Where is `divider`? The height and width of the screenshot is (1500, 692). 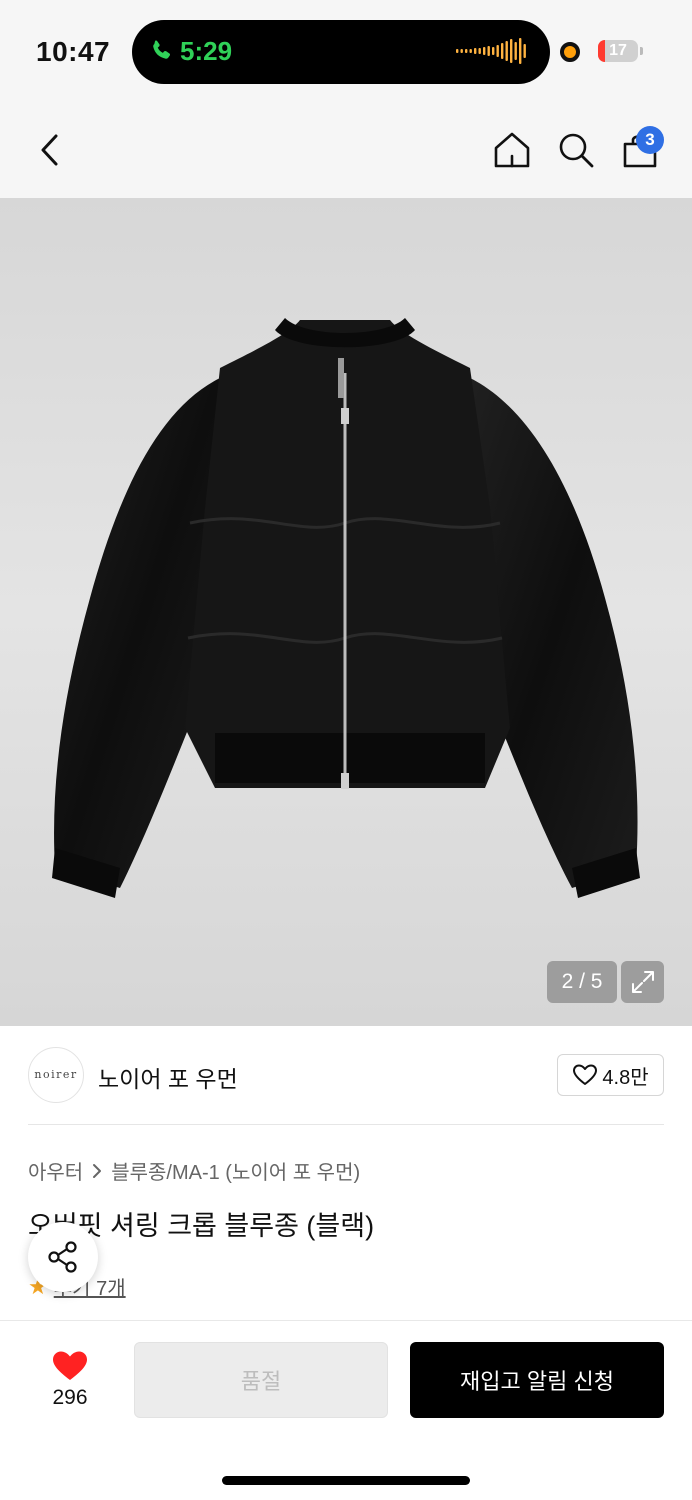
divider is located at coordinates (346, 1124).